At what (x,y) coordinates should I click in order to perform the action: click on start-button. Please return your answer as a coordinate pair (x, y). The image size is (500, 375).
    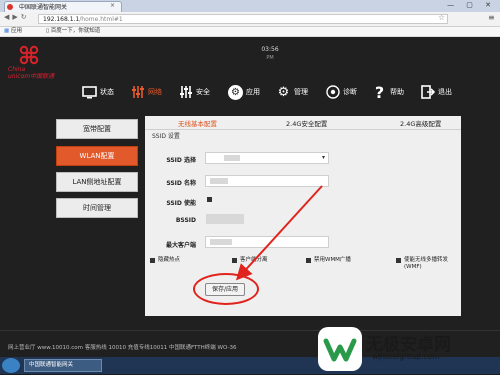
    Looking at the image, I should click on (11, 365).